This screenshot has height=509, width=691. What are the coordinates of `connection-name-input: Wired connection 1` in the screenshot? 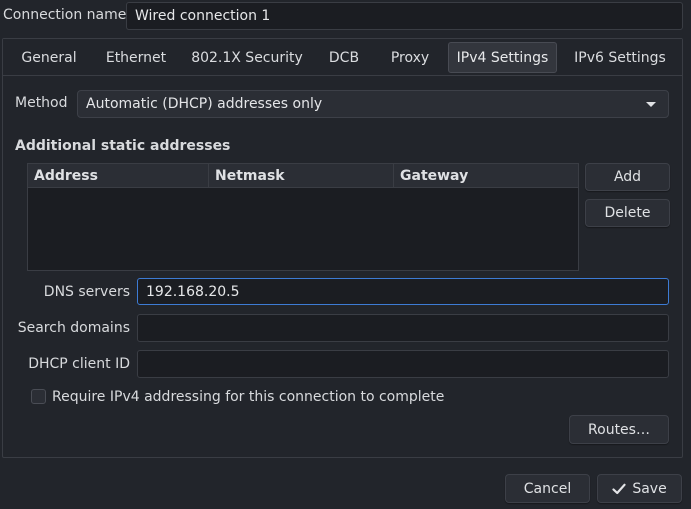 It's located at (404, 16).